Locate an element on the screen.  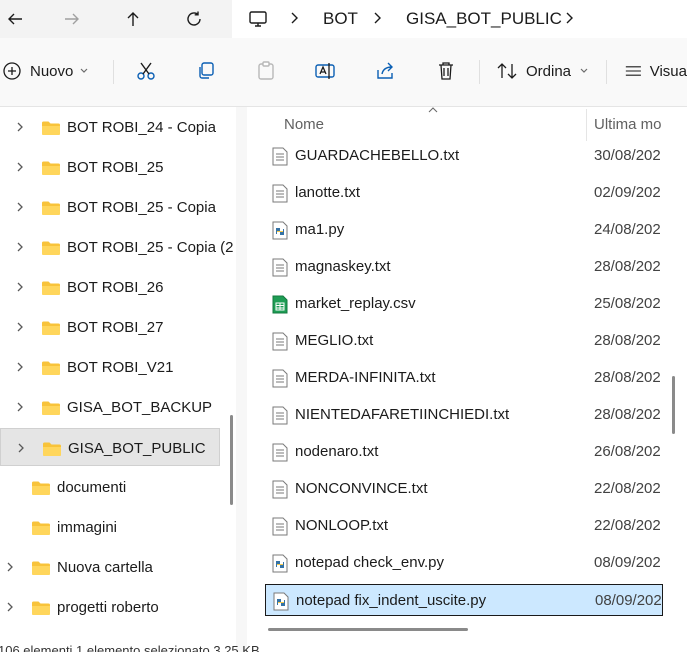
sidebar-item: immagini is located at coordinates (110, 527).